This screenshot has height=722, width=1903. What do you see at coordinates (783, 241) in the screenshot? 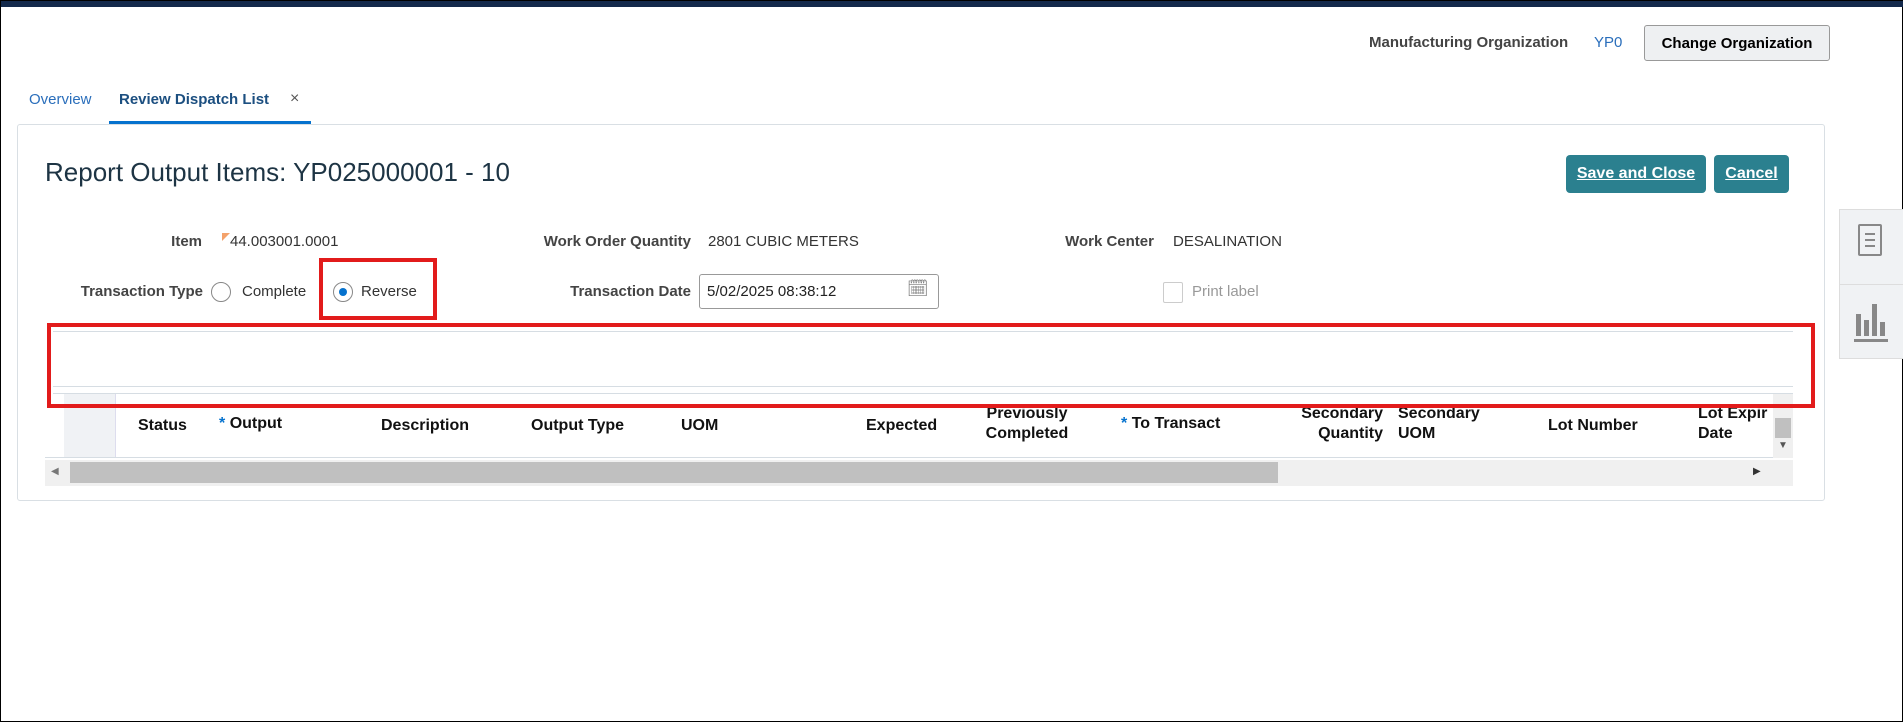
I see `work-order-quantity-value: 2801 CUBIC METERS` at bounding box center [783, 241].